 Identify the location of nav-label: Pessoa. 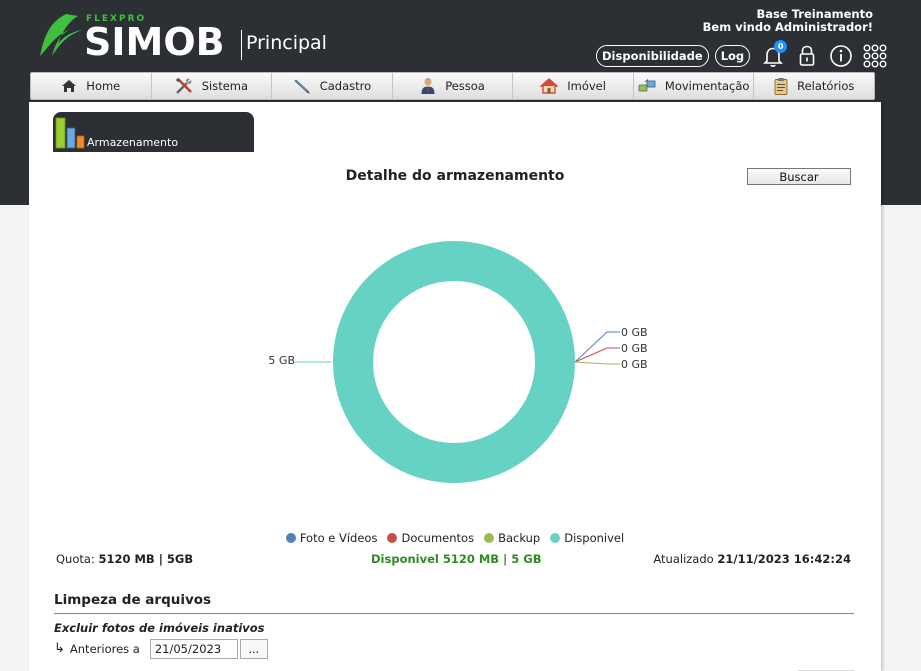
(465, 86).